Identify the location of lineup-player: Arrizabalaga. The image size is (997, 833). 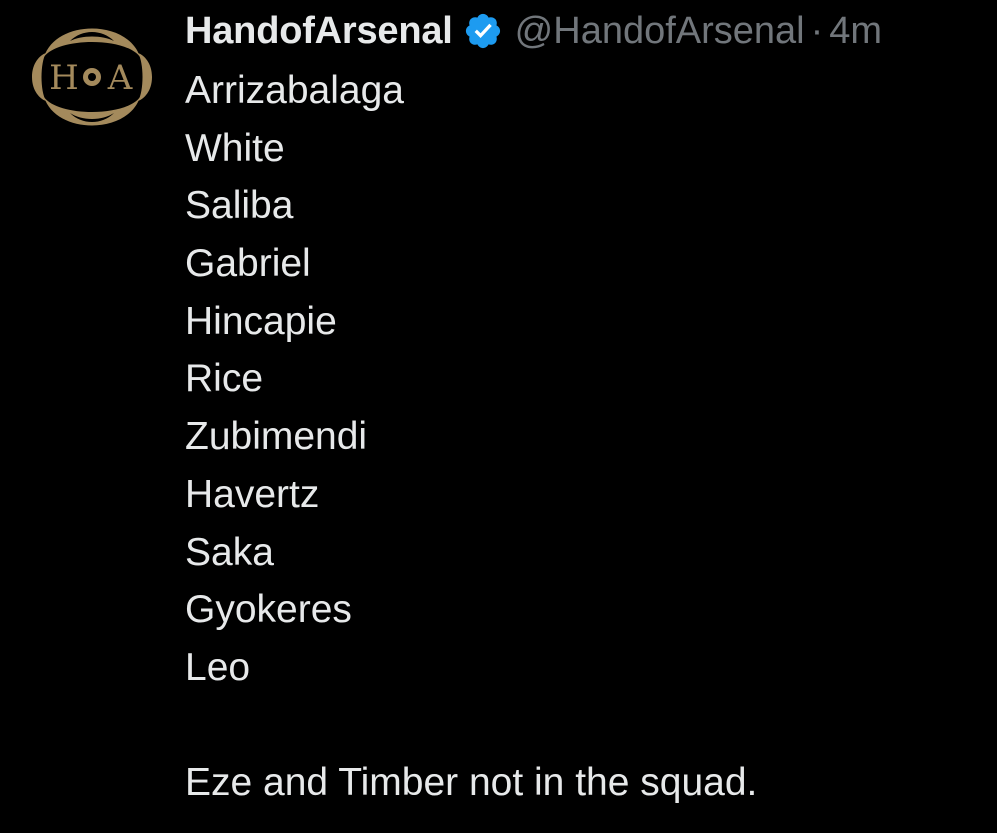
(294, 90).